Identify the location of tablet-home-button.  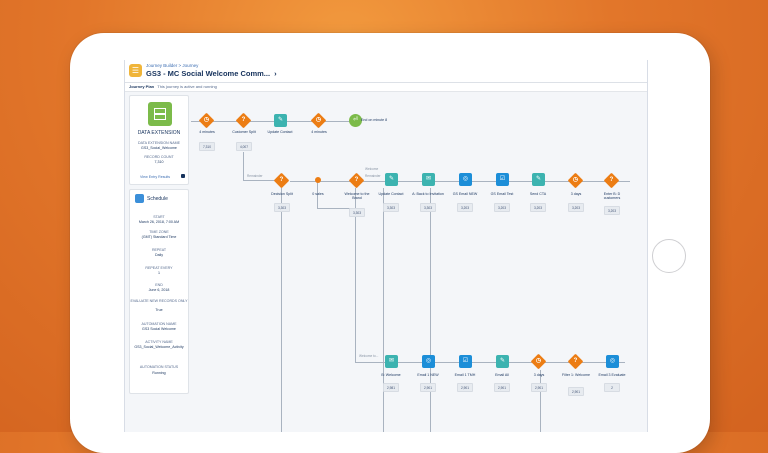
(669, 256).